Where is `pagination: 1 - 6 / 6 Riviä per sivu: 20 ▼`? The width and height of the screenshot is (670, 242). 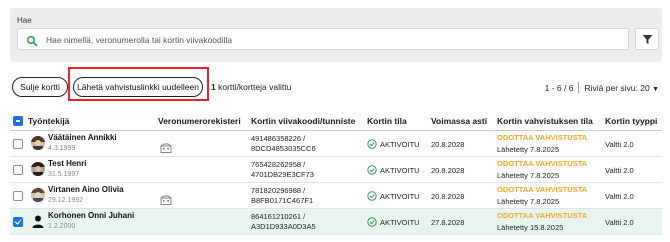
pagination: 1 - 6 / 6 Riviä per sivu: 20 ▼ is located at coordinates (602, 87).